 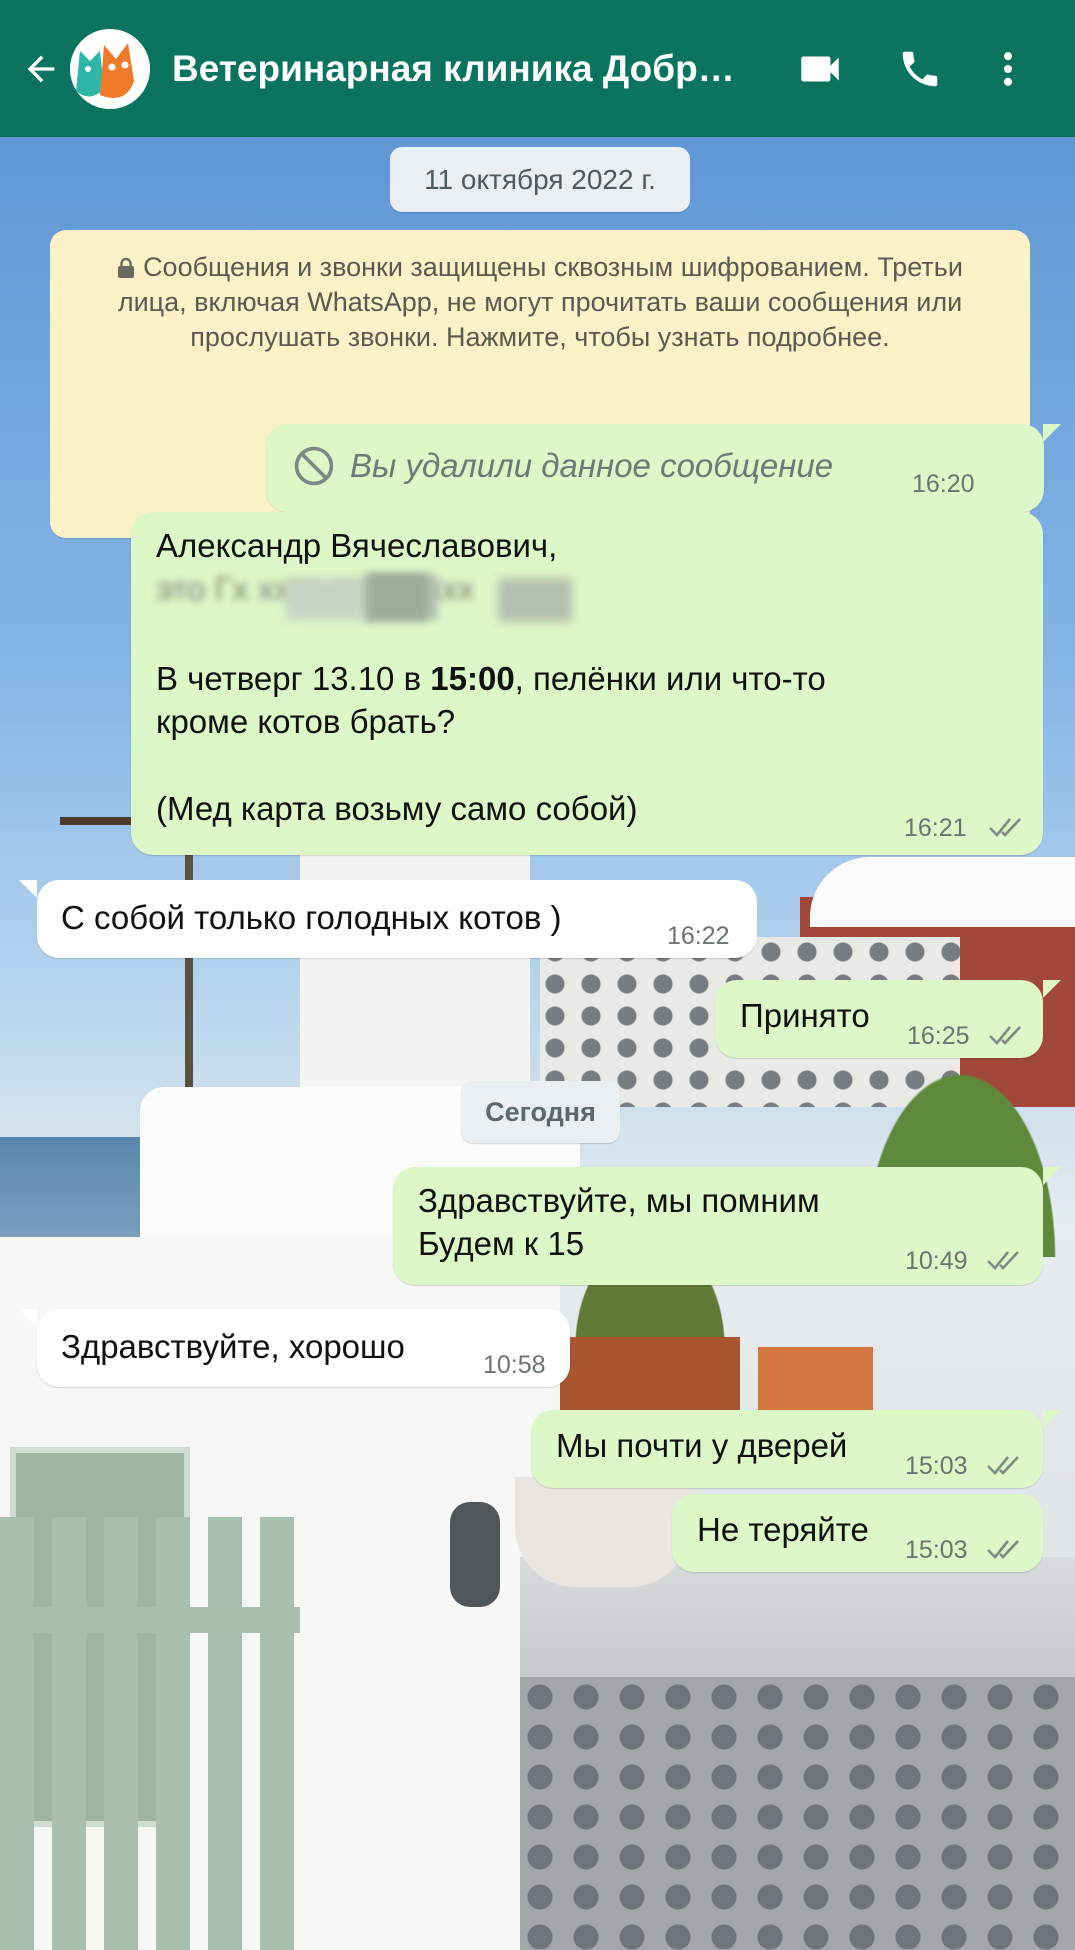 I want to click on arrow-back-icon, so click(x=41, y=68).